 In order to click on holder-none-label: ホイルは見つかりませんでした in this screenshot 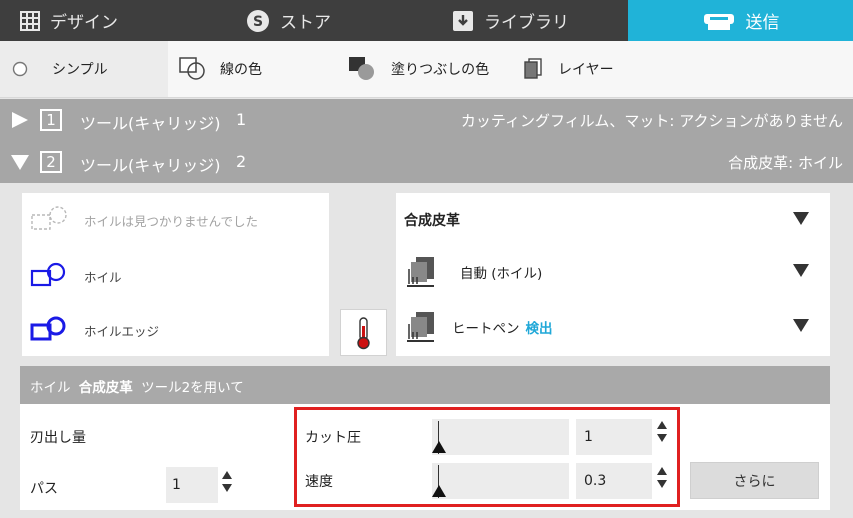, I will do `click(171, 221)`.